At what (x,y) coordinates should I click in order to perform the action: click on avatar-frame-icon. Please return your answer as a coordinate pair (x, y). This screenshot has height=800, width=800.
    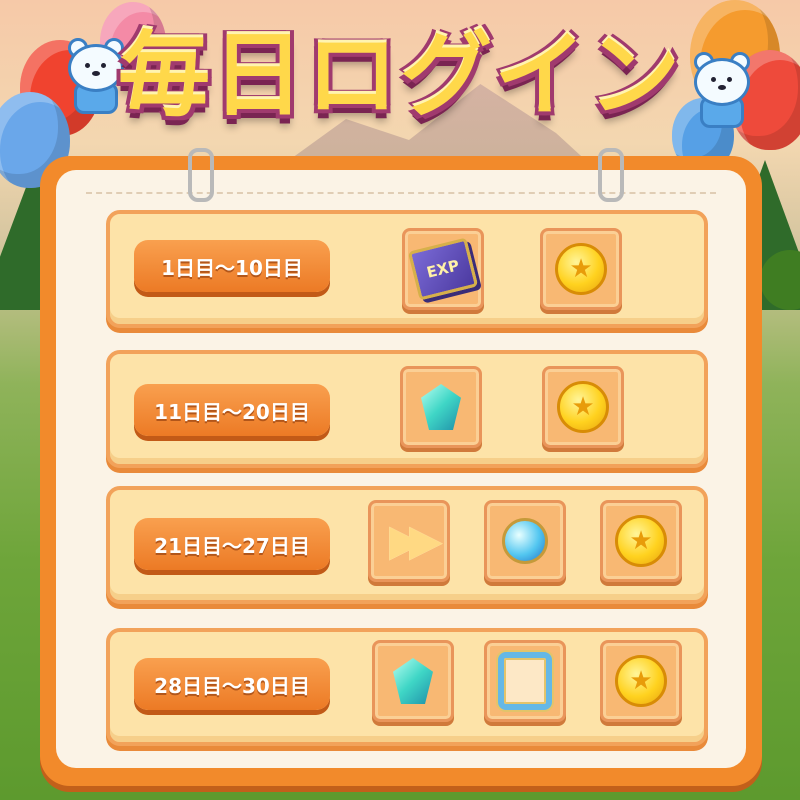
    Looking at the image, I should click on (525, 681).